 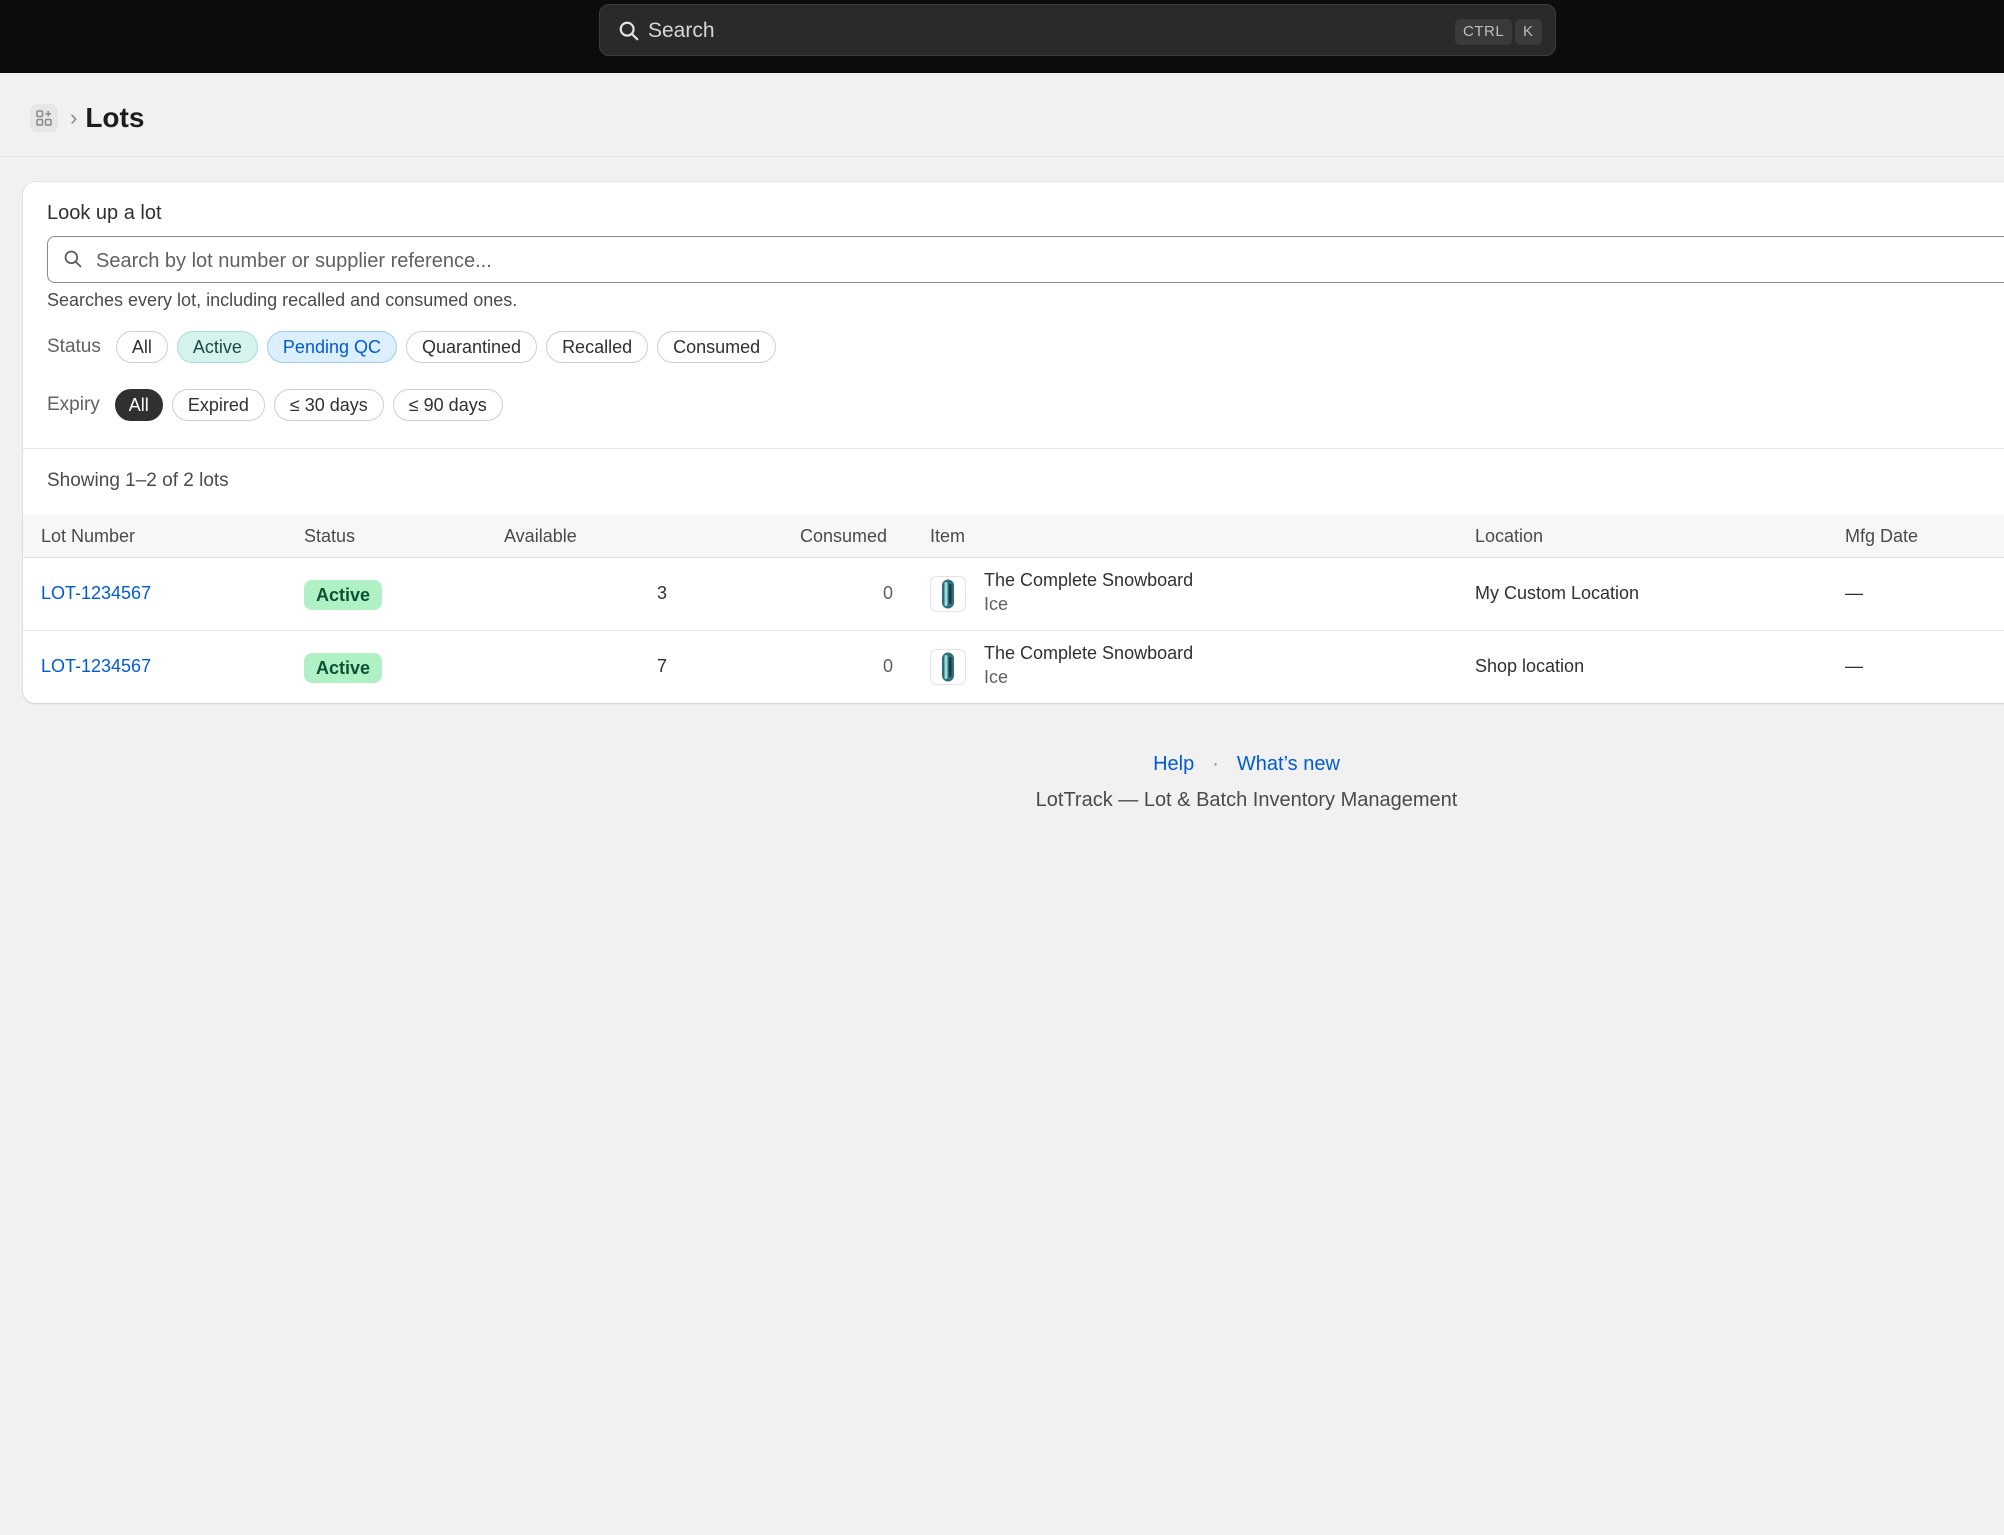 I want to click on lot-search-input, so click(x=846, y=261).